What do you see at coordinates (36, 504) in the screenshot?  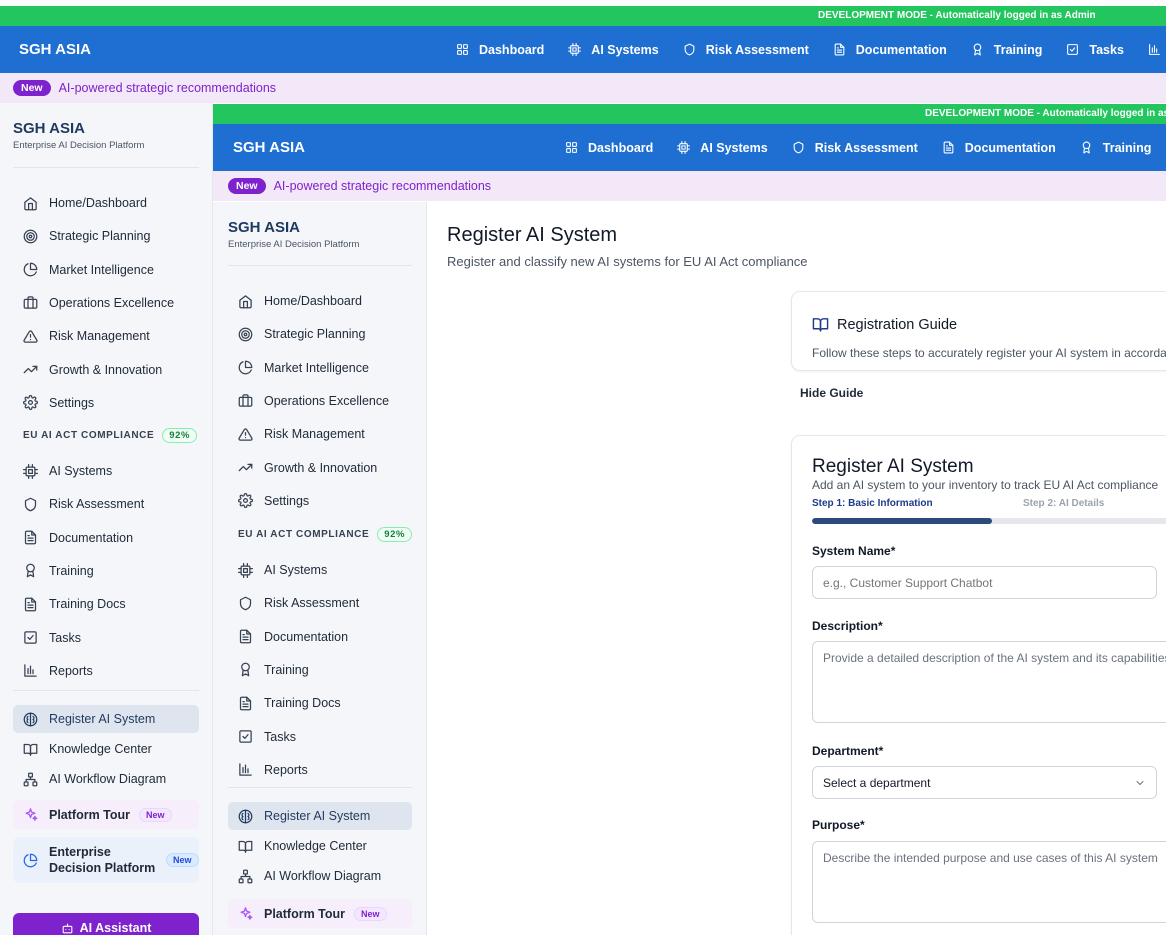 I see `shield-icon` at bounding box center [36, 504].